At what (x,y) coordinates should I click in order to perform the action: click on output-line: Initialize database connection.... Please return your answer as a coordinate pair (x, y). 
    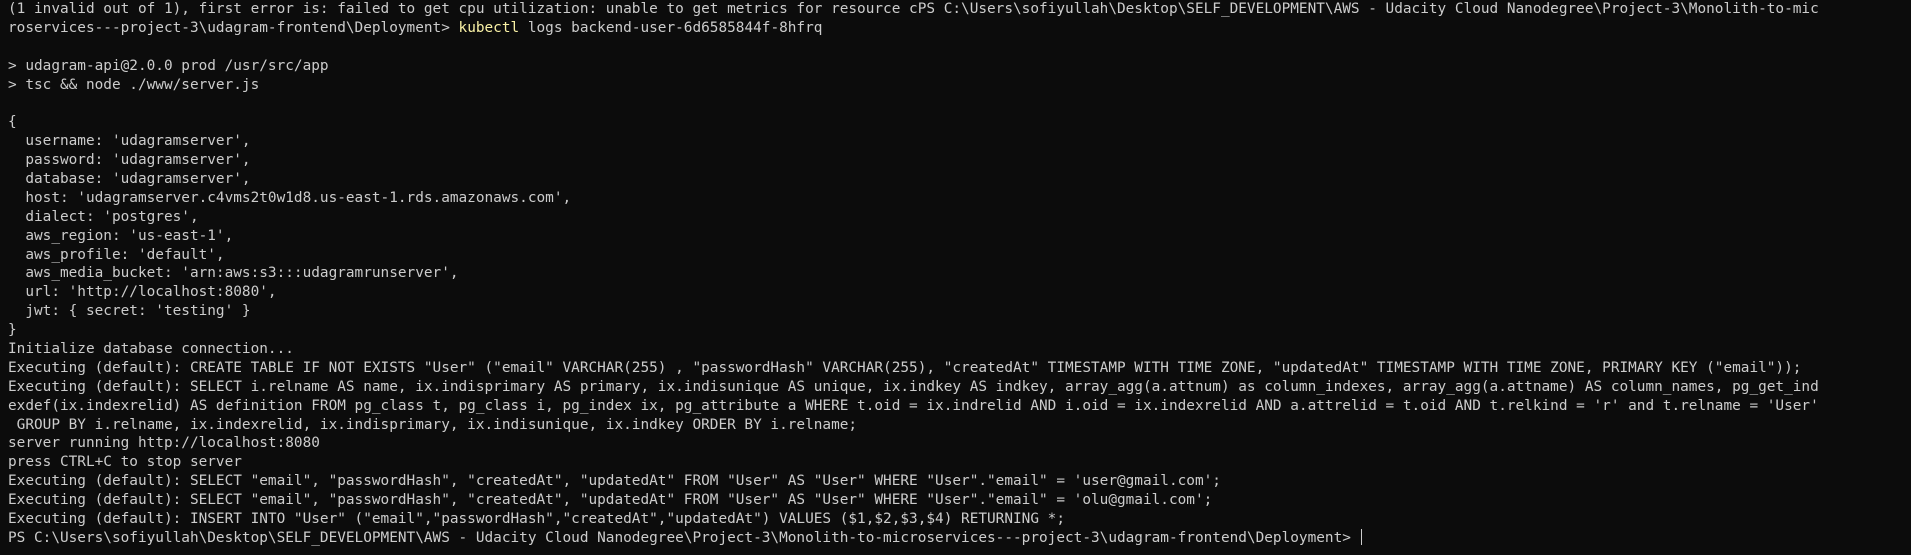
    Looking at the image, I should click on (151, 349).